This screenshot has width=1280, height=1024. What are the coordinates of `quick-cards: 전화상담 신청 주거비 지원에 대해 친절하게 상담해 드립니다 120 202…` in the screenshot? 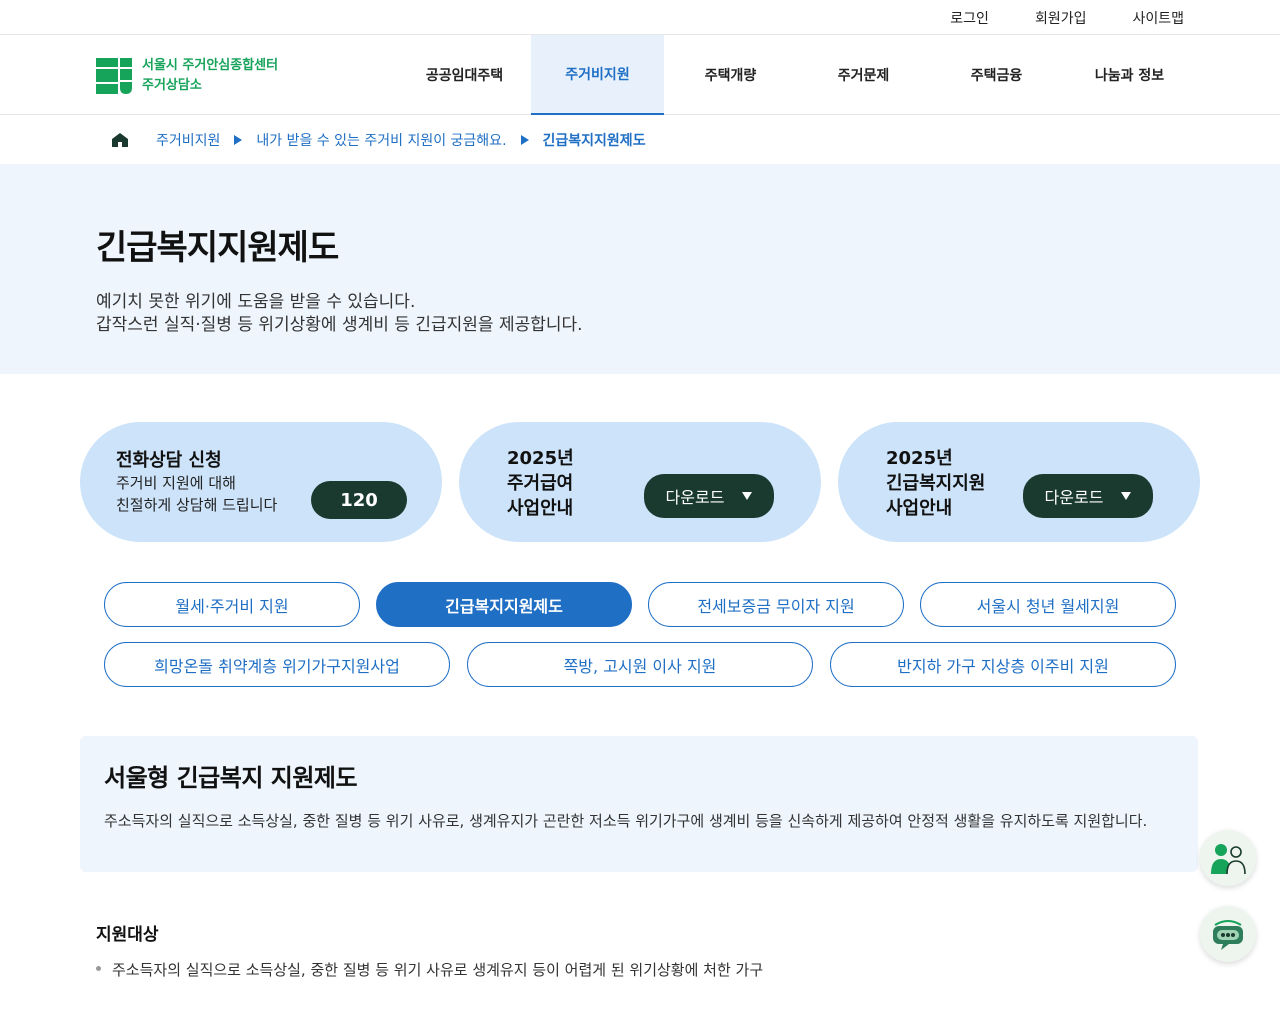 It's located at (640, 482).